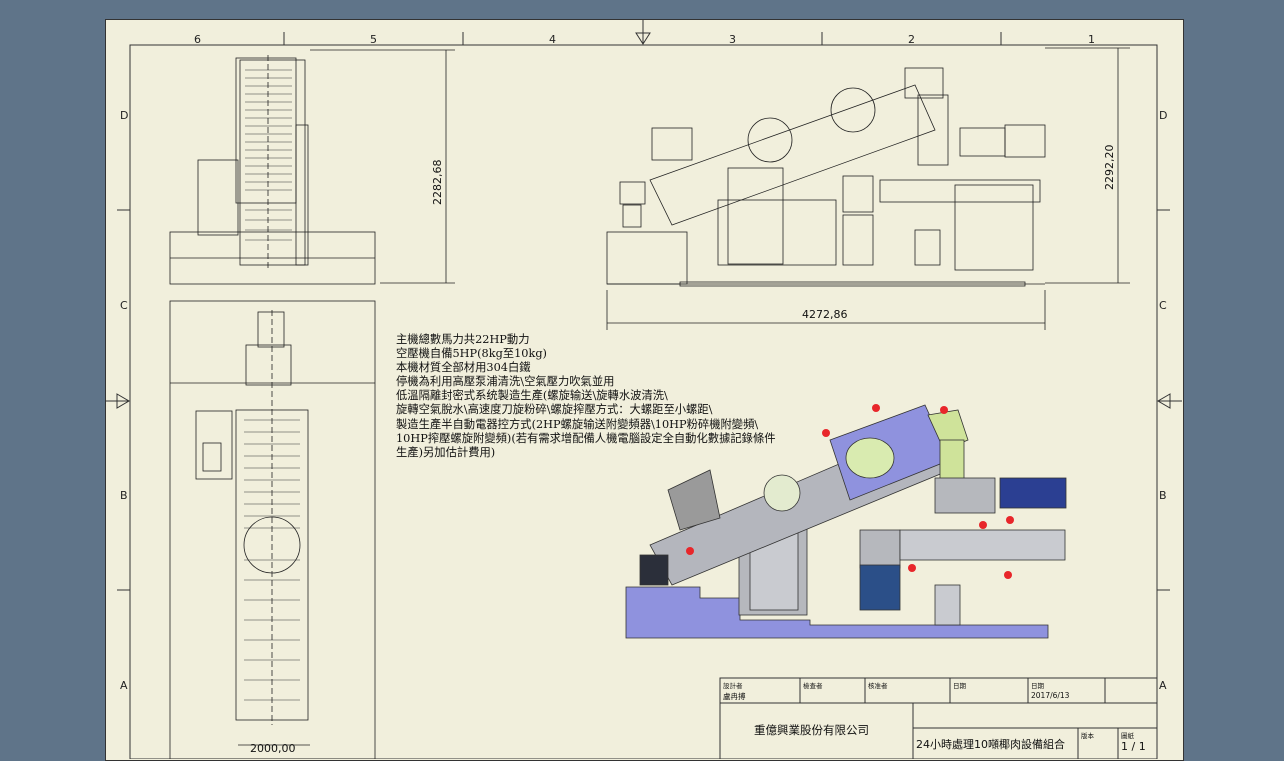  I want to click on zone-row-c-left: C, so click(124, 305).